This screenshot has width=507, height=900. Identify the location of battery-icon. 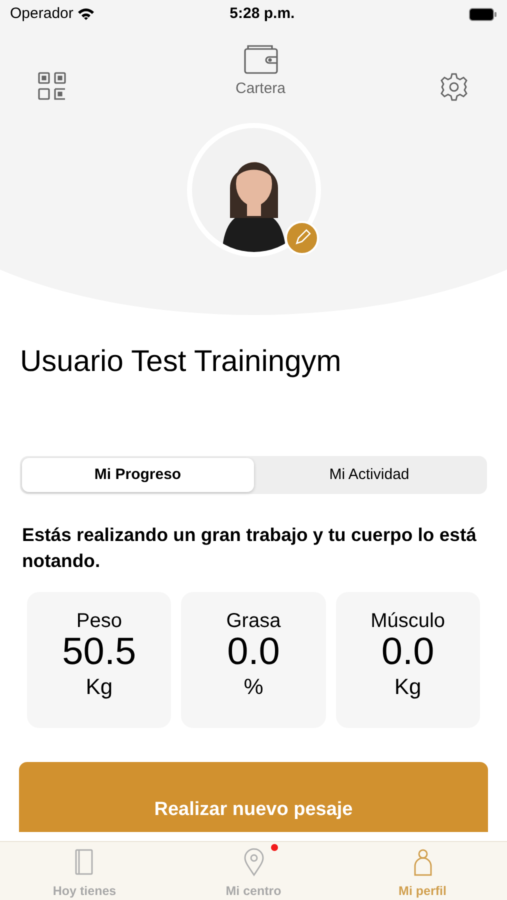
(483, 14).